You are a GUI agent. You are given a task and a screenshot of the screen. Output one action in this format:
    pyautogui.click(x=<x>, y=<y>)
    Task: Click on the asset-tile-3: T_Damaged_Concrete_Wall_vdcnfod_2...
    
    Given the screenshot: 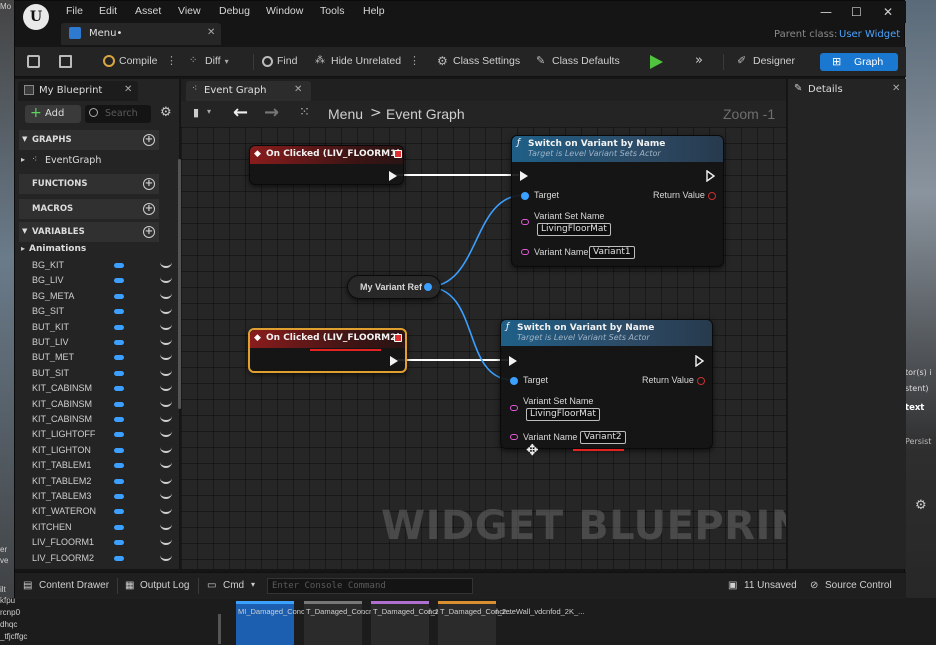 What is the action you would take?
    pyautogui.click(x=441, y=623)
    